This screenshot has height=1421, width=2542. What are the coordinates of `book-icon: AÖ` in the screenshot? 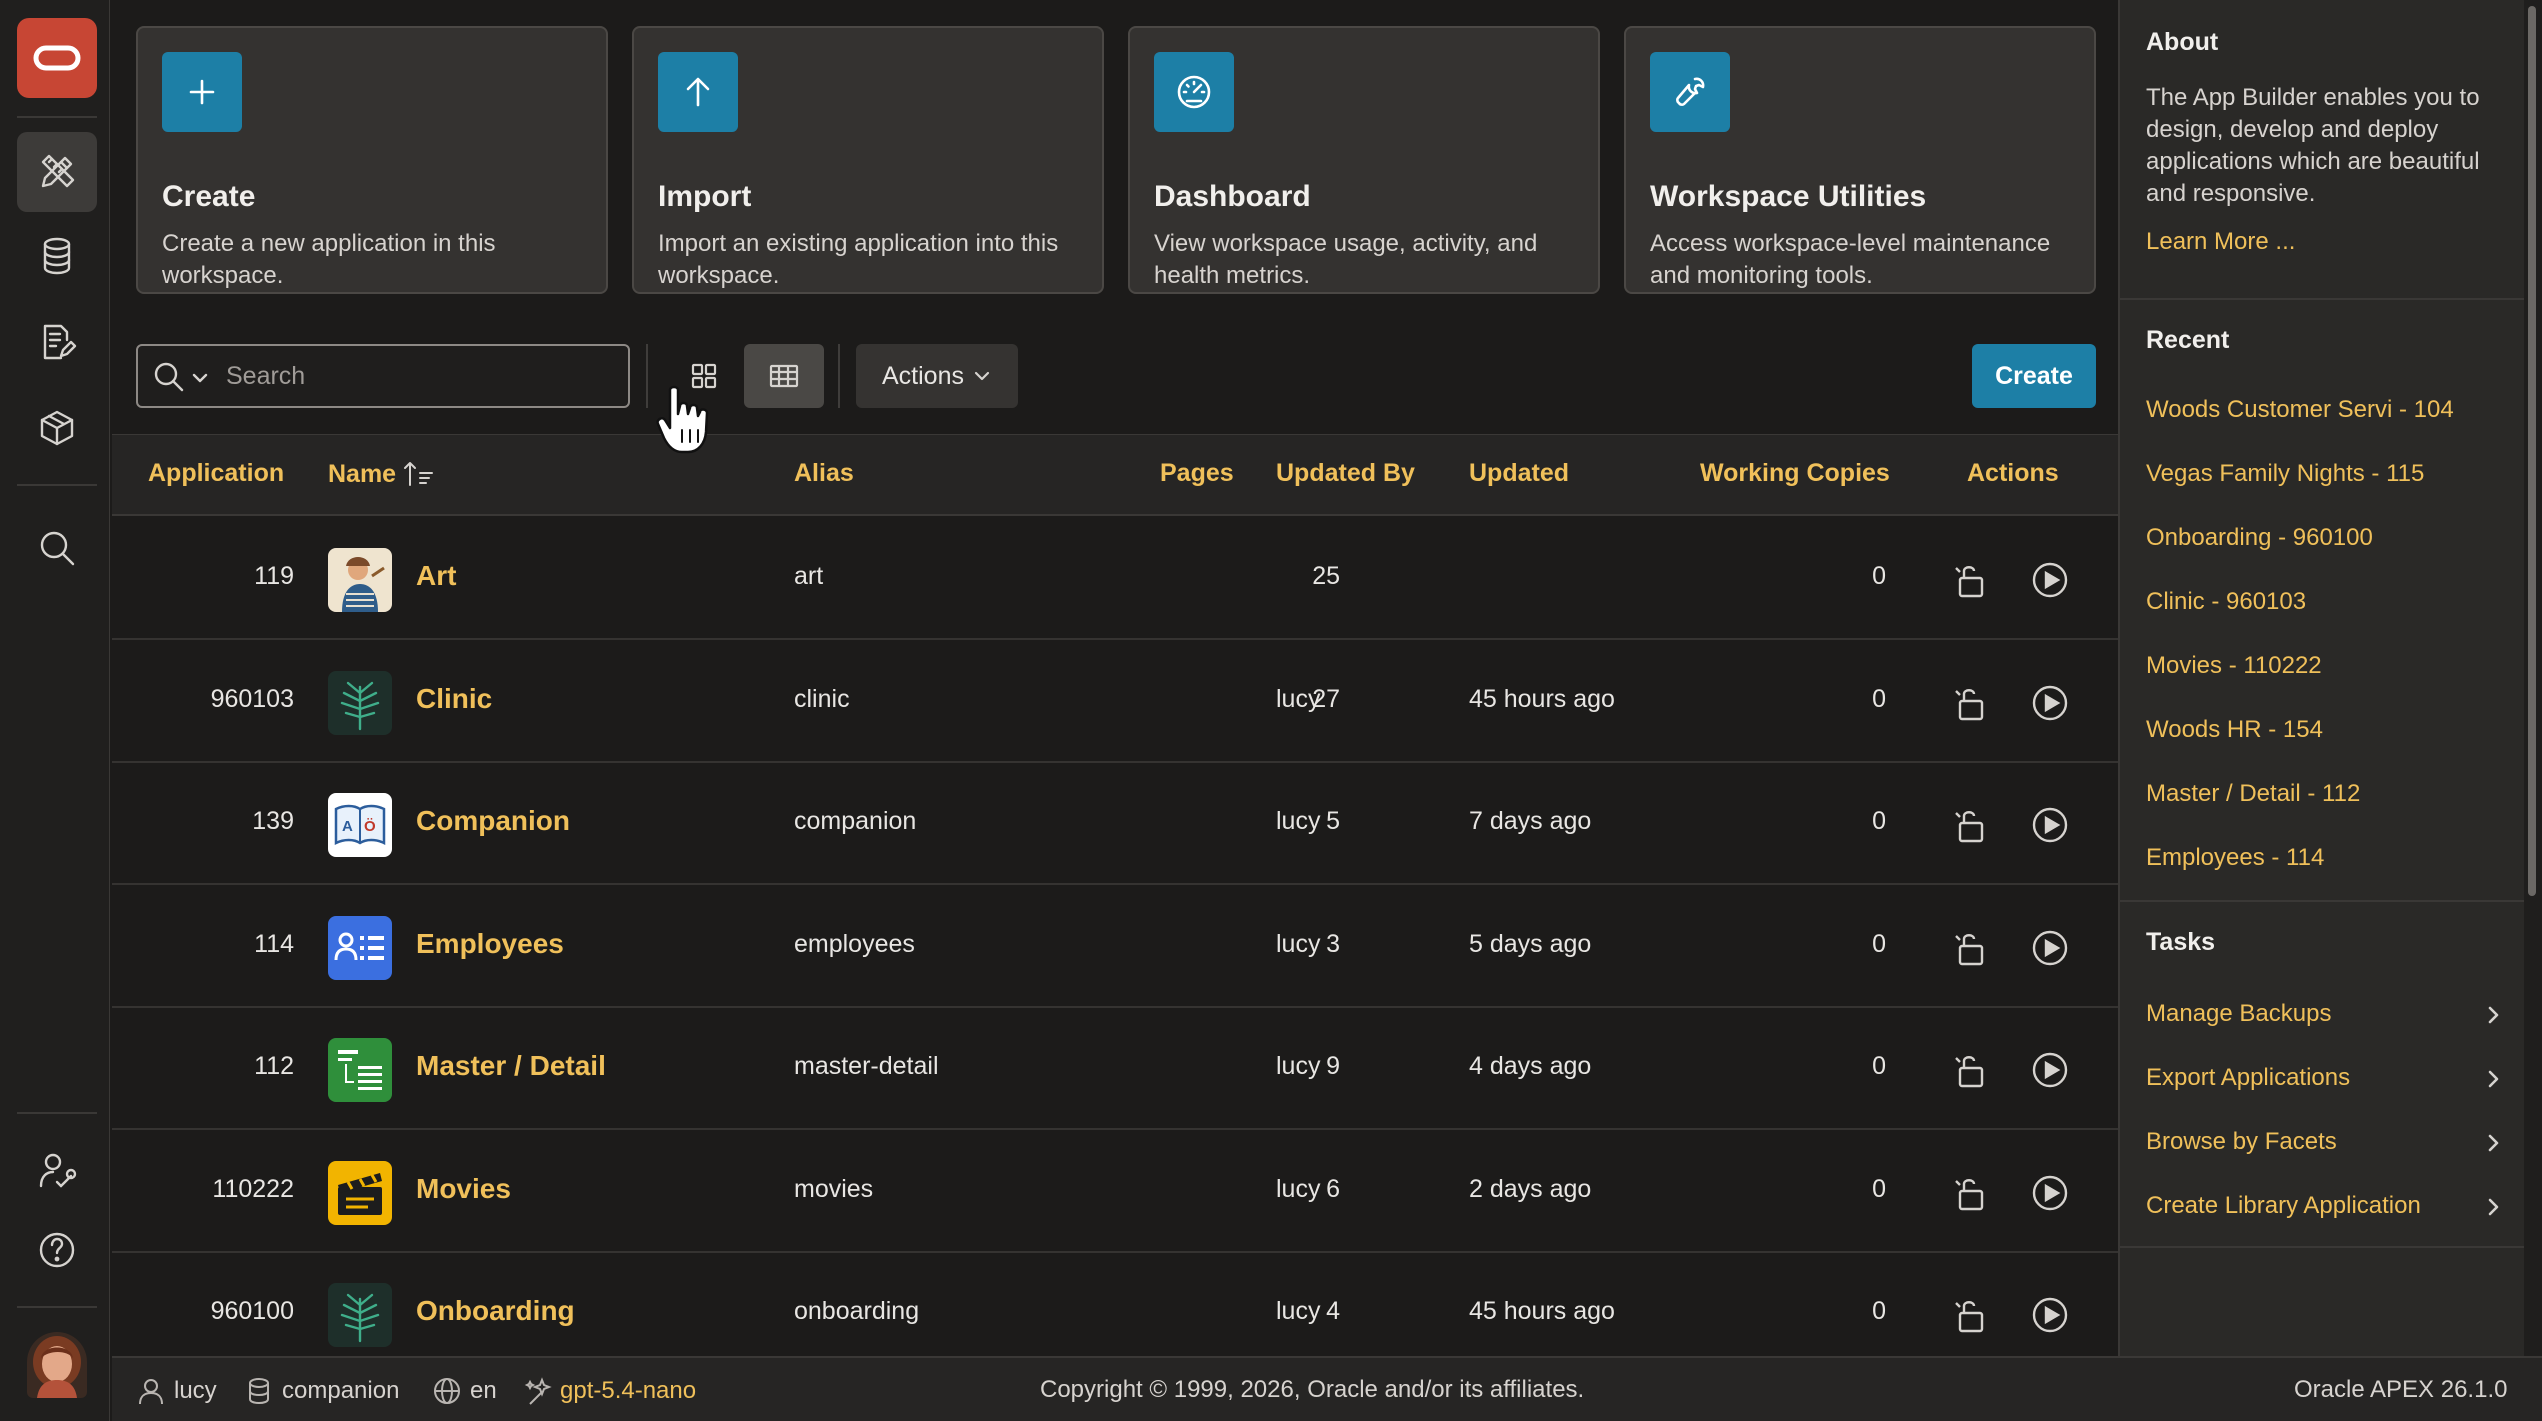 It's located at (360, 825).